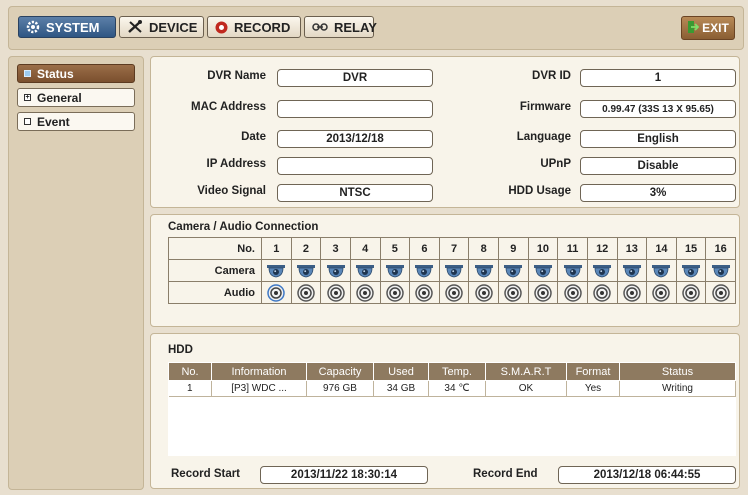  What do you see at coordinates (27, 73) in the screenshot?
I see `status-bullet-icon` at bounding box center [27, 73].